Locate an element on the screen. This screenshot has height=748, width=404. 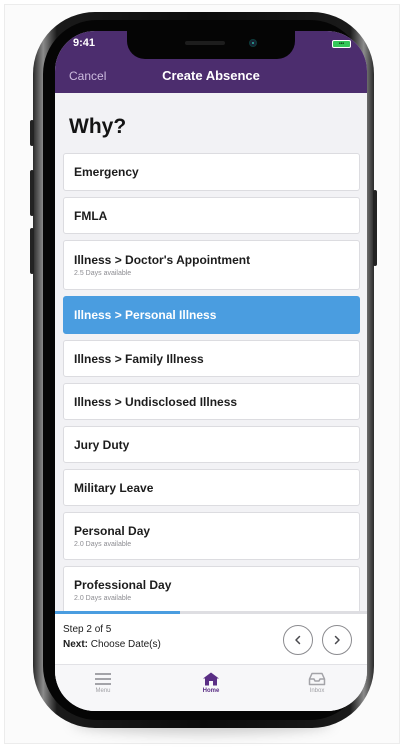
step-panel: Step 2 of 5 Next: Choose Date(s) is located at coordinates (211, 639).